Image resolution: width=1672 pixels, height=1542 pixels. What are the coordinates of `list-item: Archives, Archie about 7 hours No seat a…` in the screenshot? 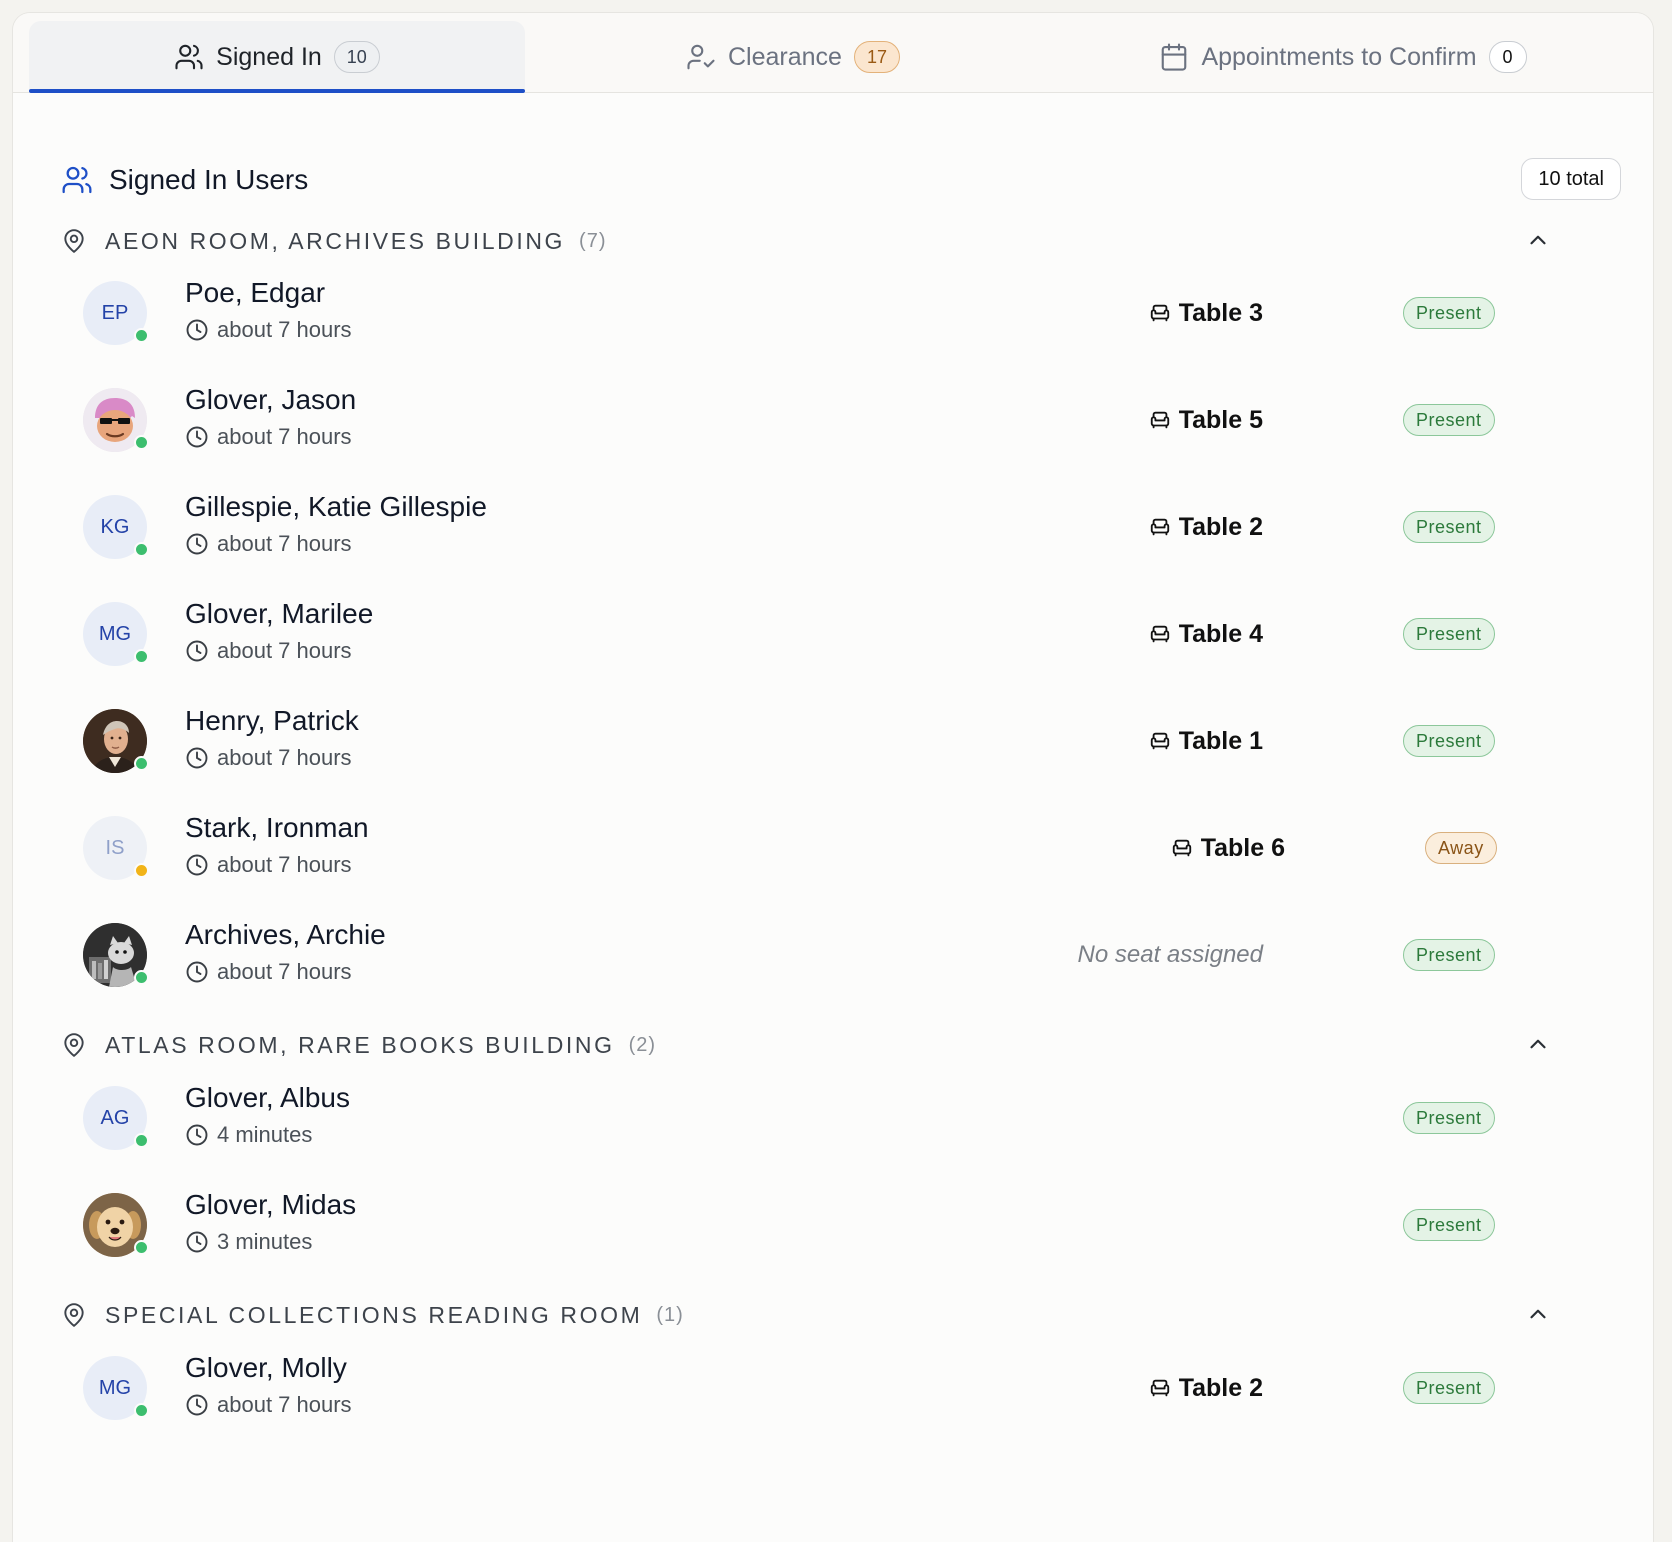 It's located at (793, 954).